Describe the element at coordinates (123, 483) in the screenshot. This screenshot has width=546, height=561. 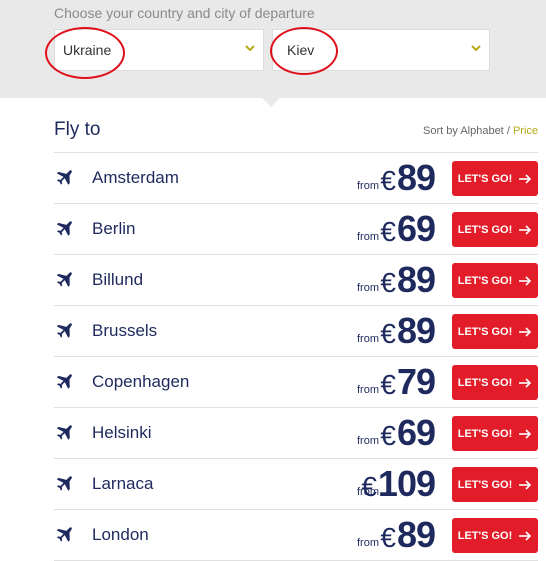
I see `destination-city: Larnaca` at that location.